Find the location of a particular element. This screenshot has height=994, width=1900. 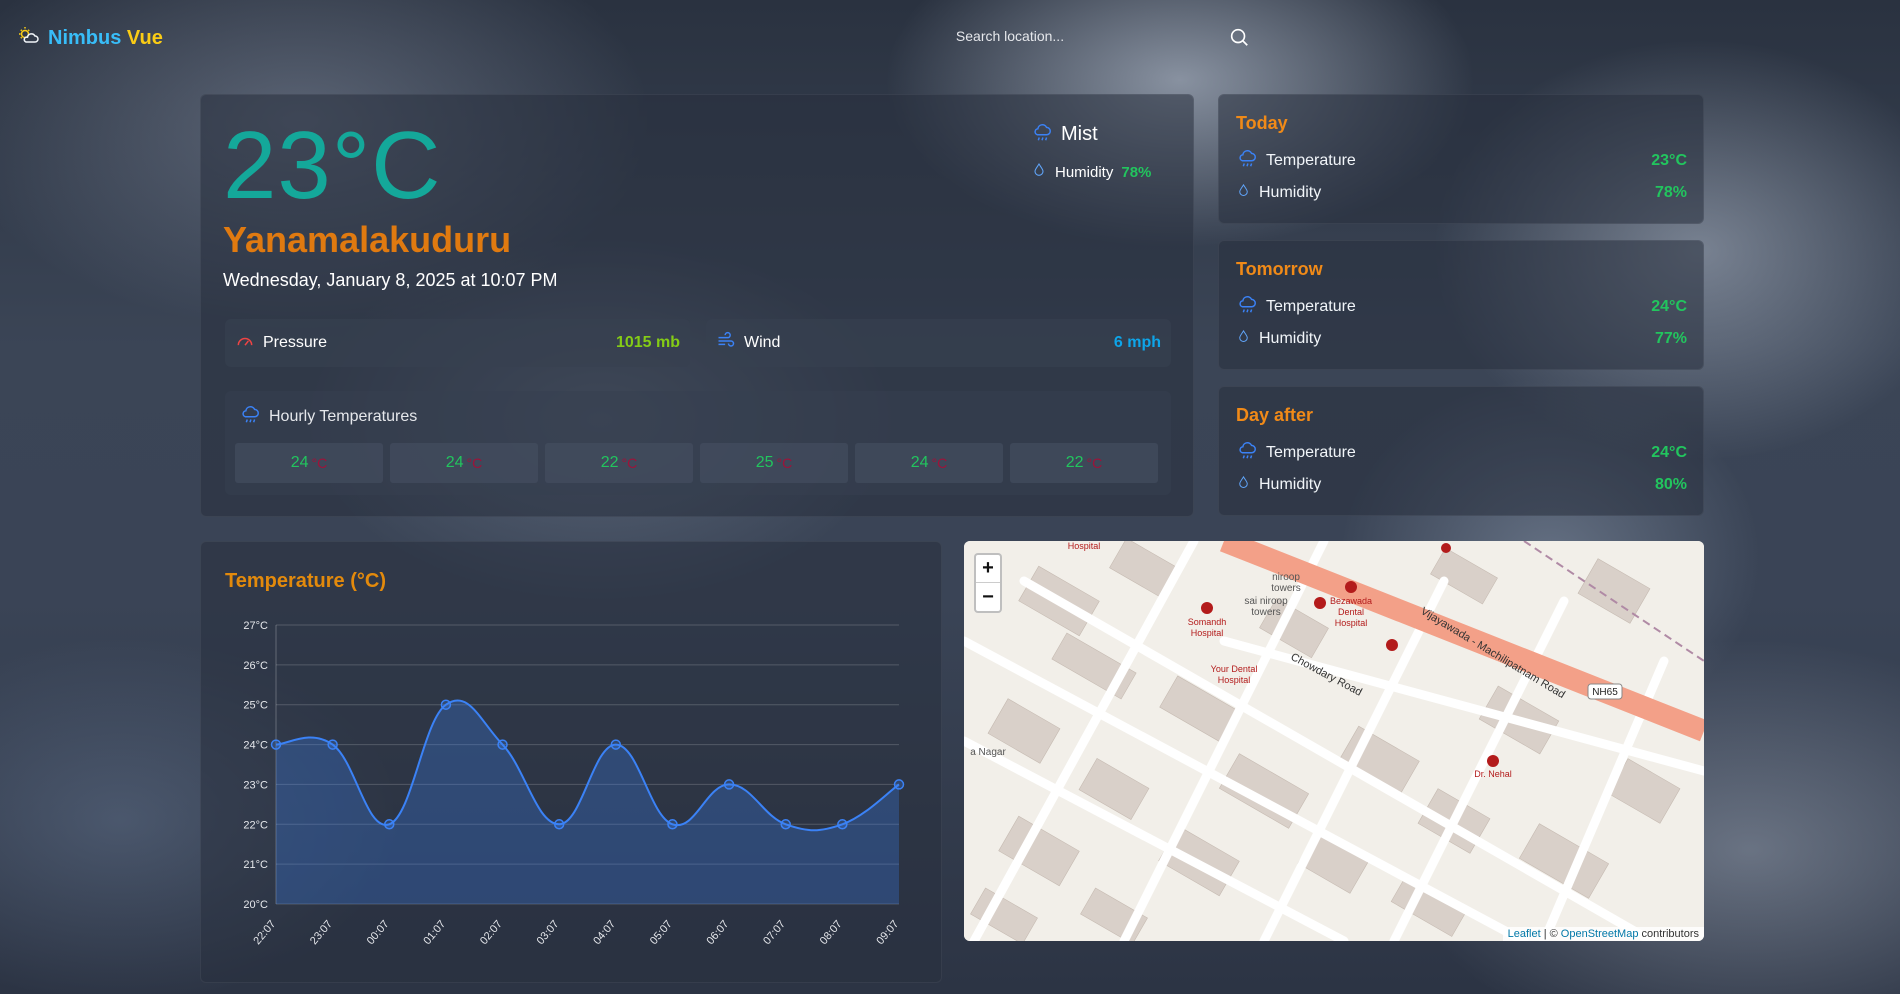

humidity-value: 78% is located at coordinates (1136, 172).